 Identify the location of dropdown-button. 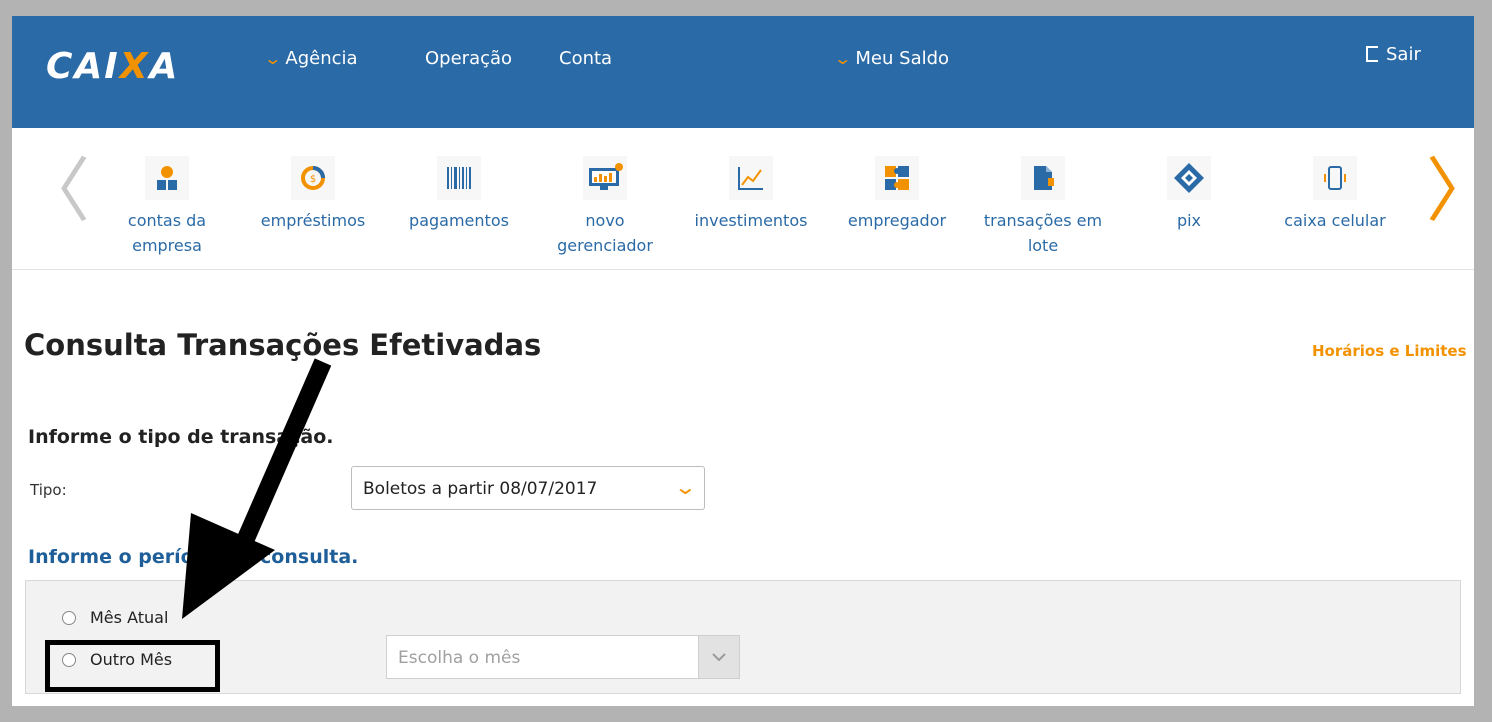
(718, 657).